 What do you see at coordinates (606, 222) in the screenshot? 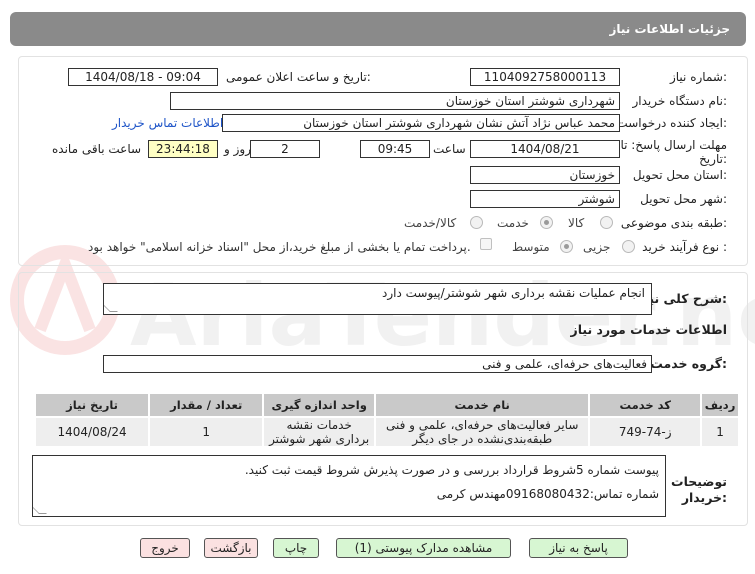
I see `radio-goods` at bounding box center [606, 222].